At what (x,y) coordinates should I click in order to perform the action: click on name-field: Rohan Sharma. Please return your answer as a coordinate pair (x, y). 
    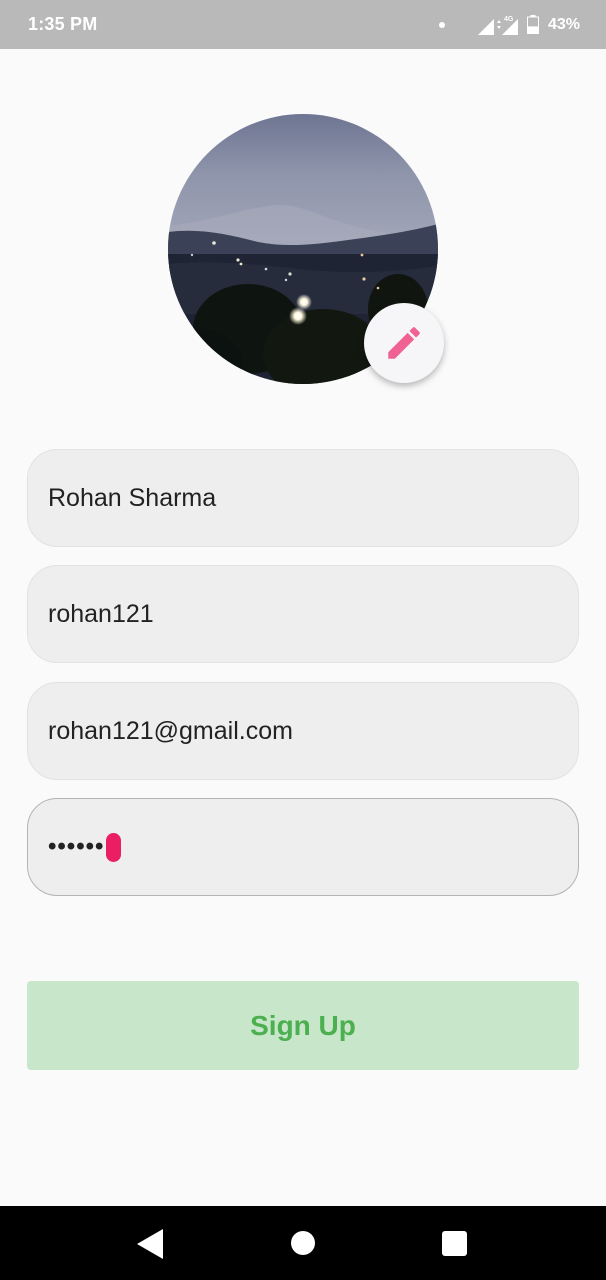
    Looking at the image, I should click on (303, 498).